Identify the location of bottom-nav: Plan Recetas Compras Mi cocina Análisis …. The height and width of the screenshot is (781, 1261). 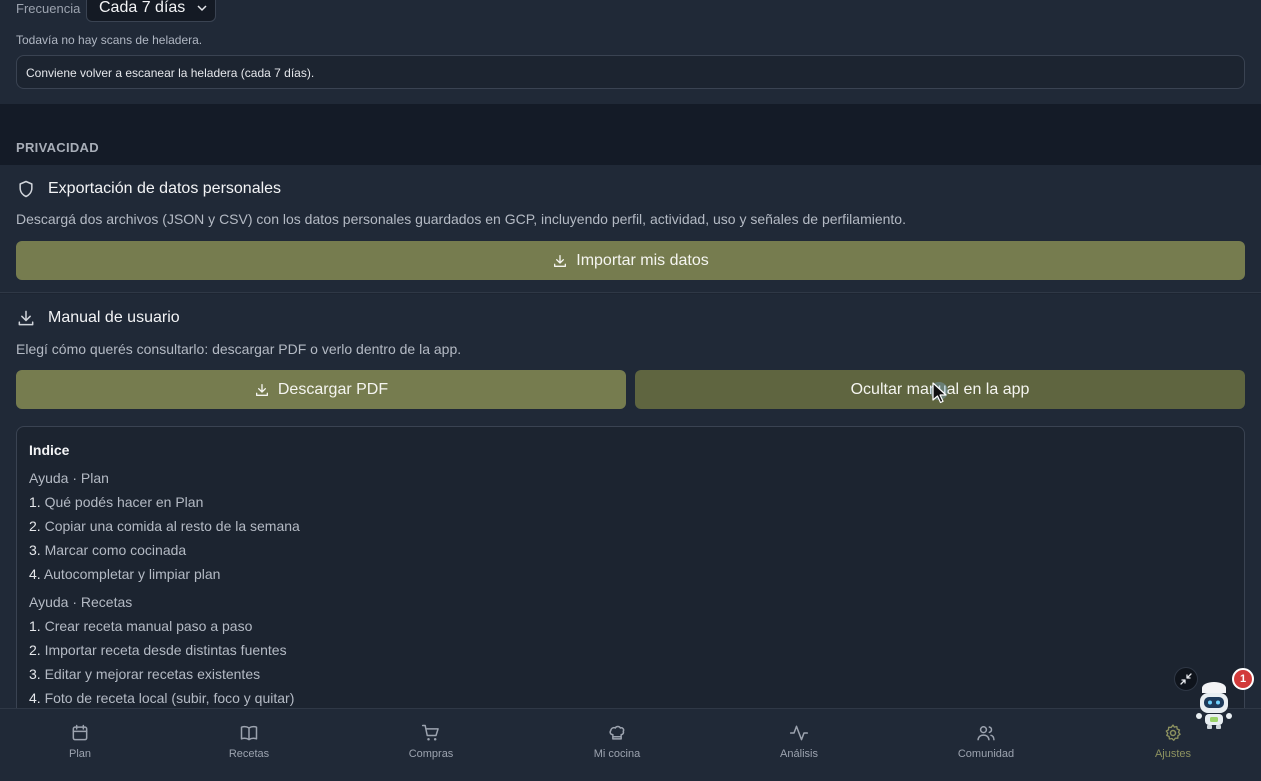
(630, 744).